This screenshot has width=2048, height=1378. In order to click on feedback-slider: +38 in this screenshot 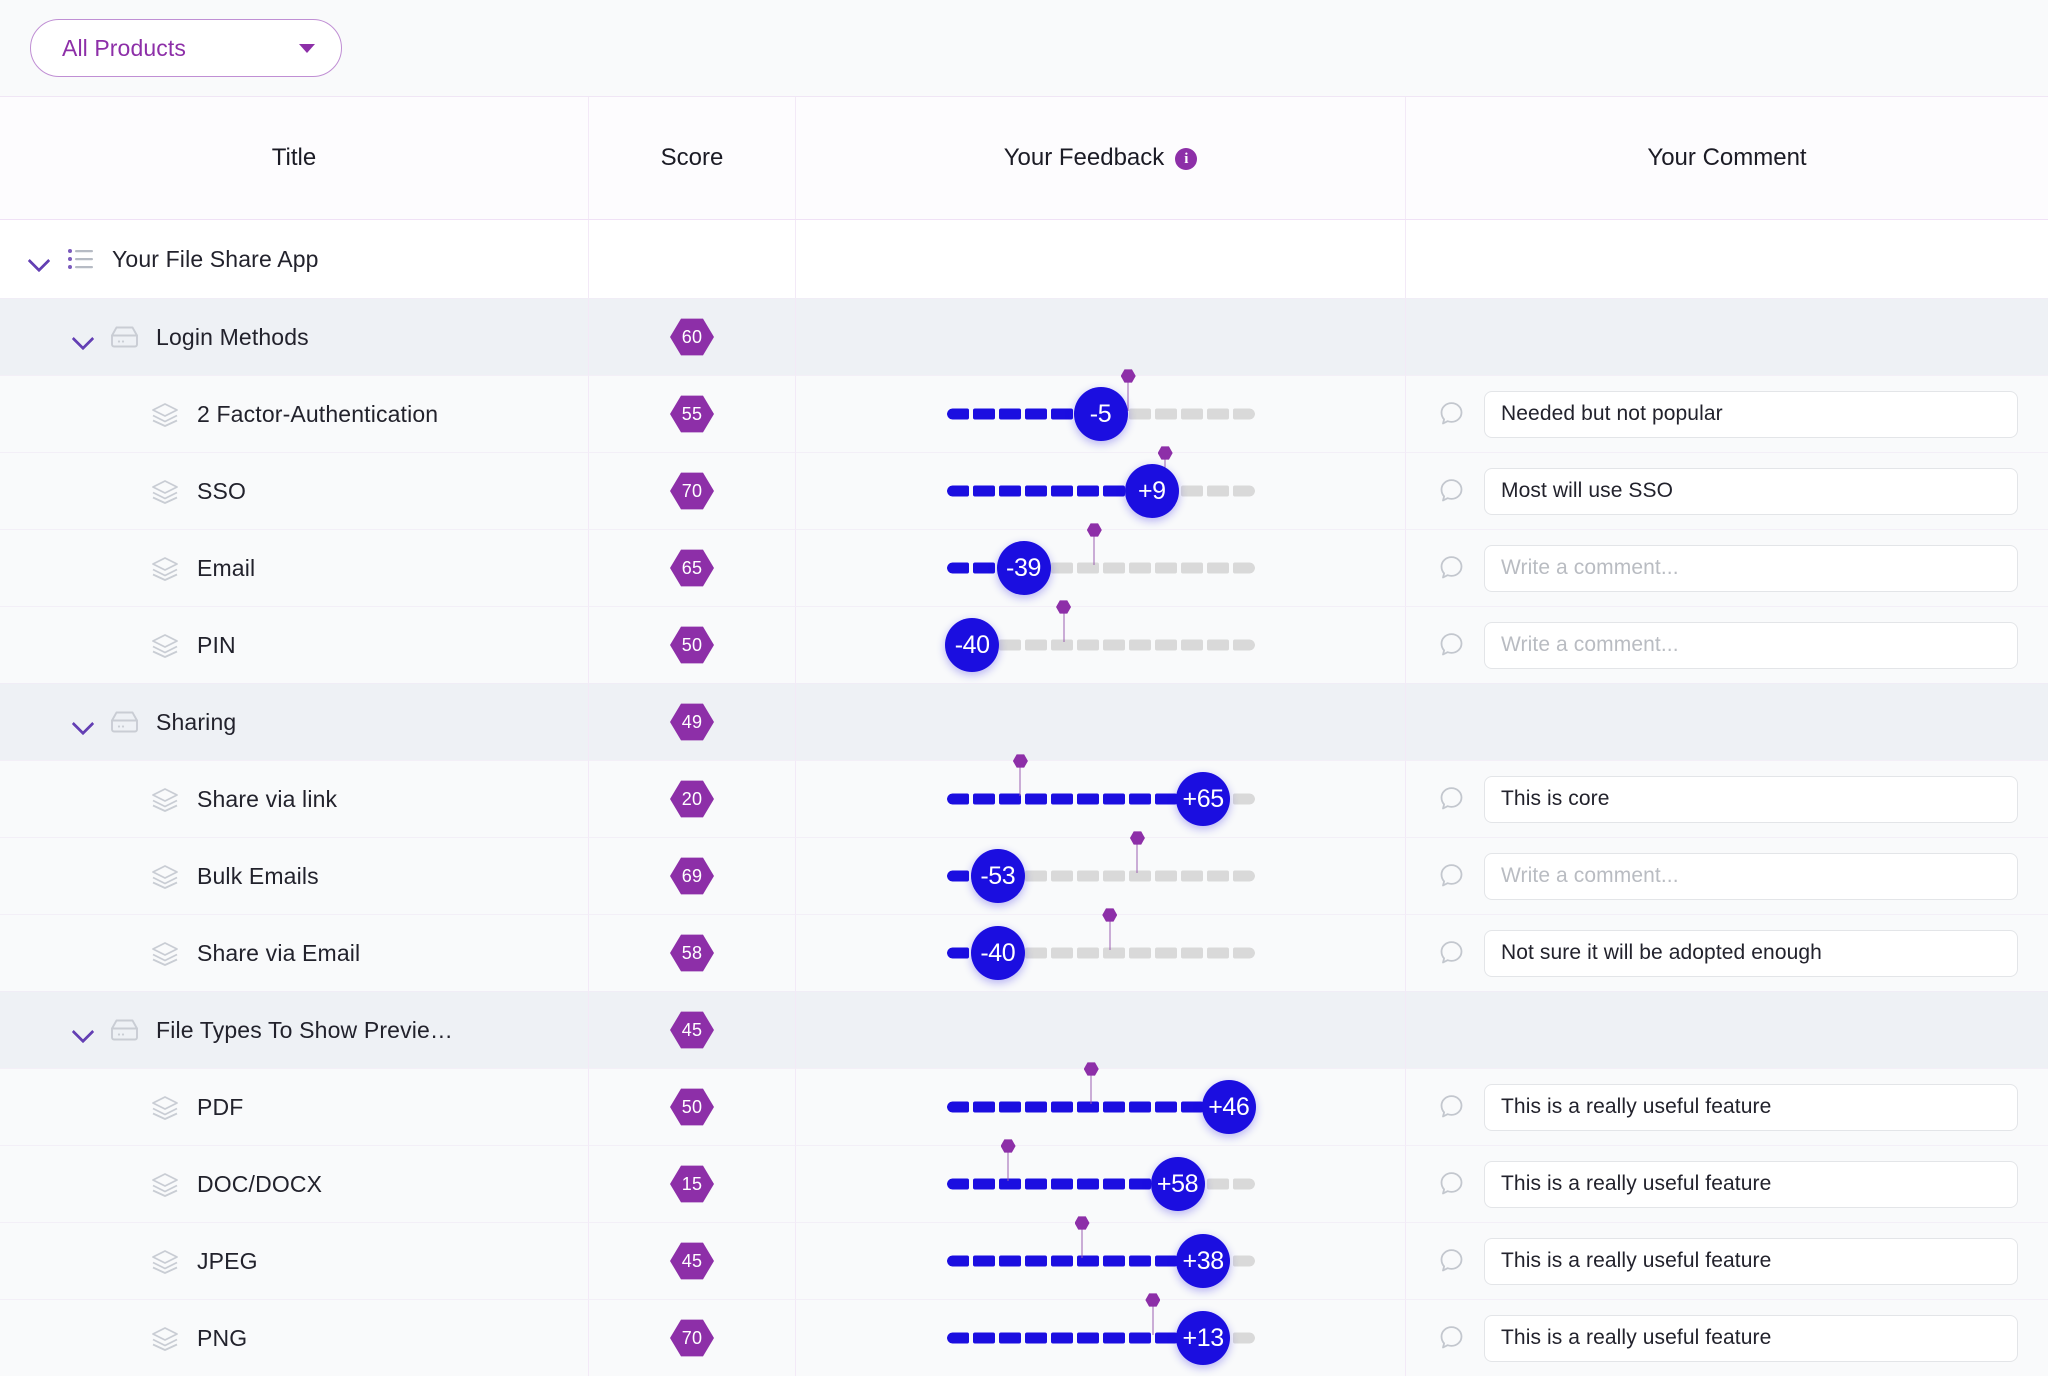, I will do `click(1100, 1261)`.